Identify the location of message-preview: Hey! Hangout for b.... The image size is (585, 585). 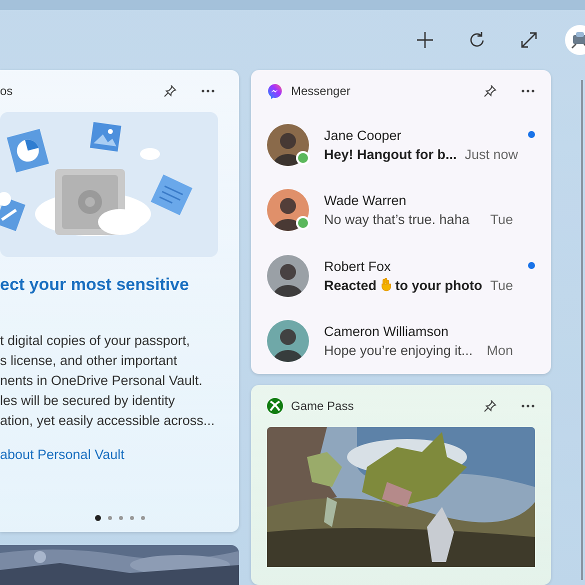
(390, 154).